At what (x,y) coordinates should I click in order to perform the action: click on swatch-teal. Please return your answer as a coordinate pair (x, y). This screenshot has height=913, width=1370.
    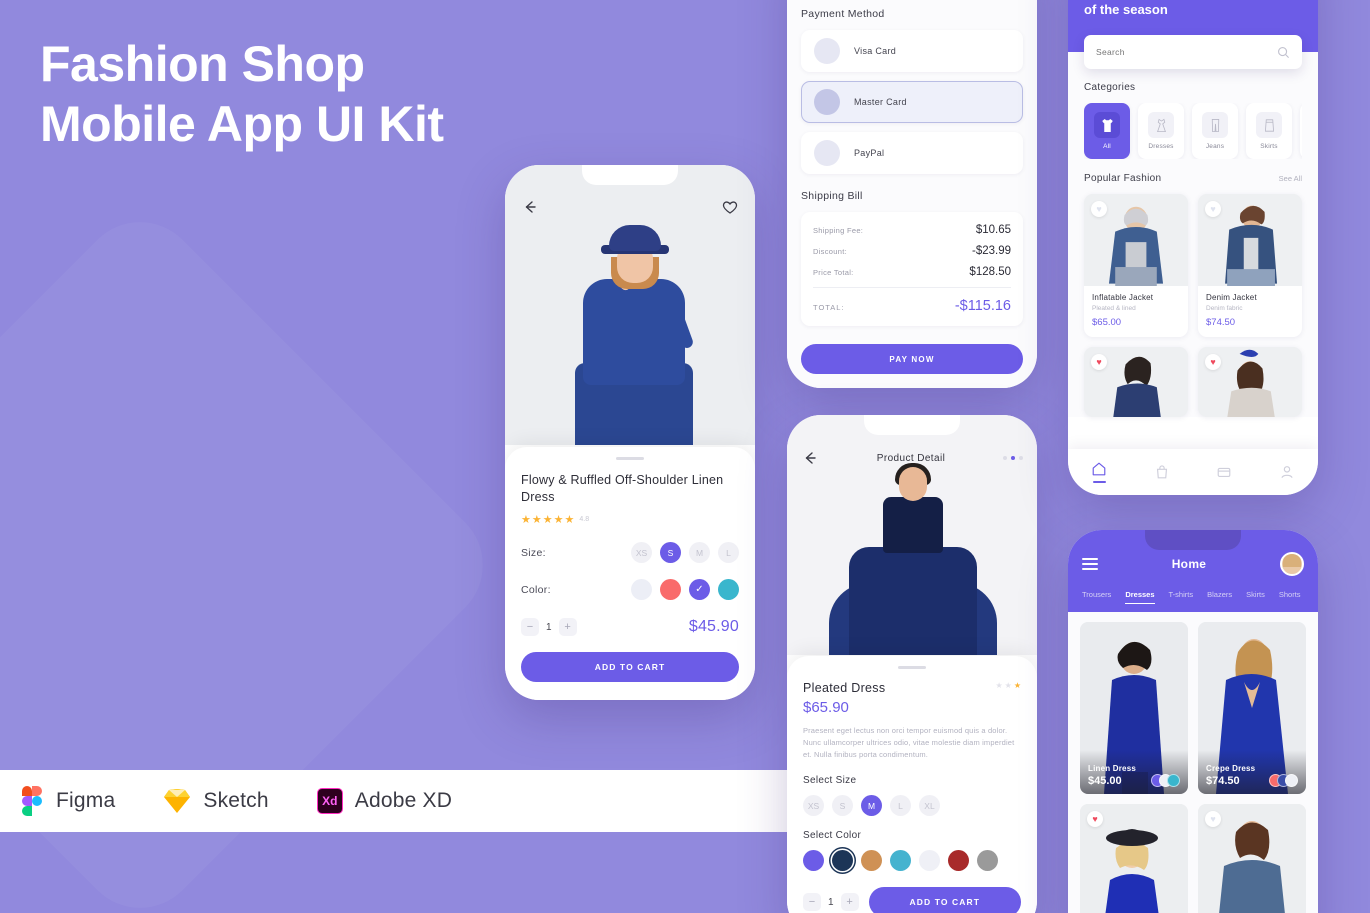
    Looking at the image, I should click on (1173, 780).